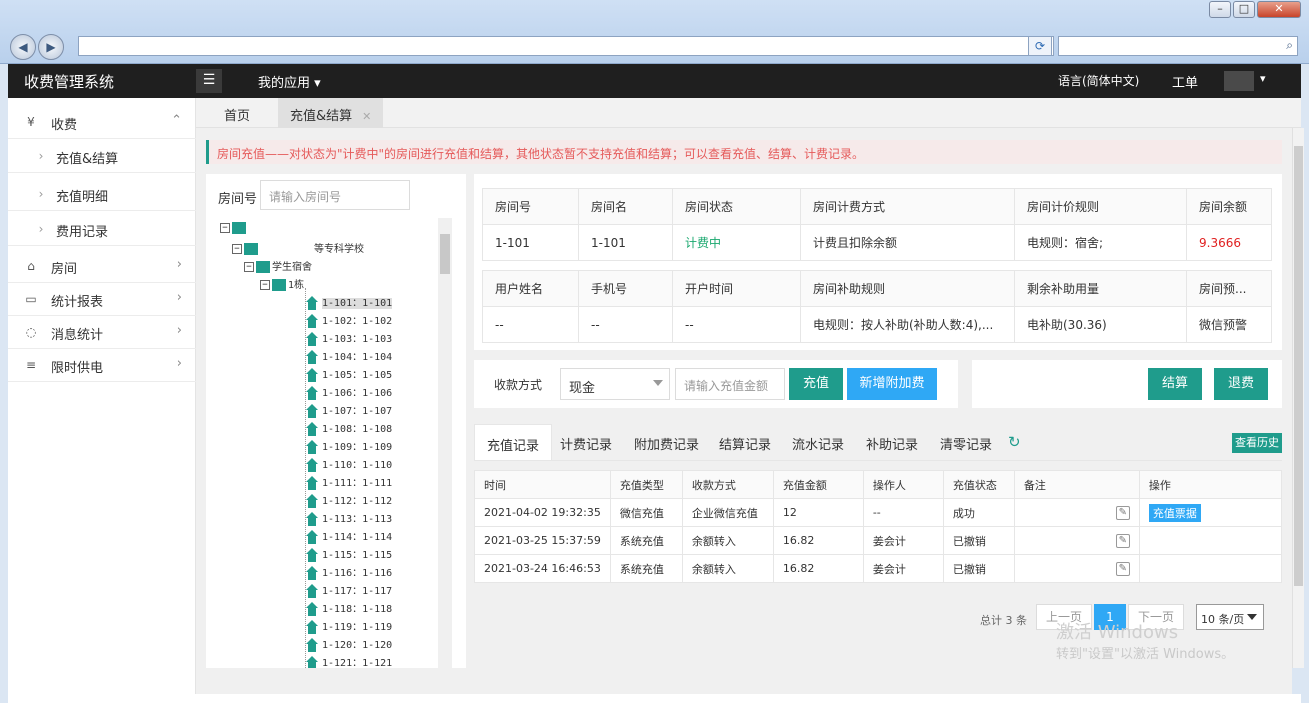 The image size is (1309, 703). I want to click on tree-room-node: 1-112：1-112, so click(349, 500).